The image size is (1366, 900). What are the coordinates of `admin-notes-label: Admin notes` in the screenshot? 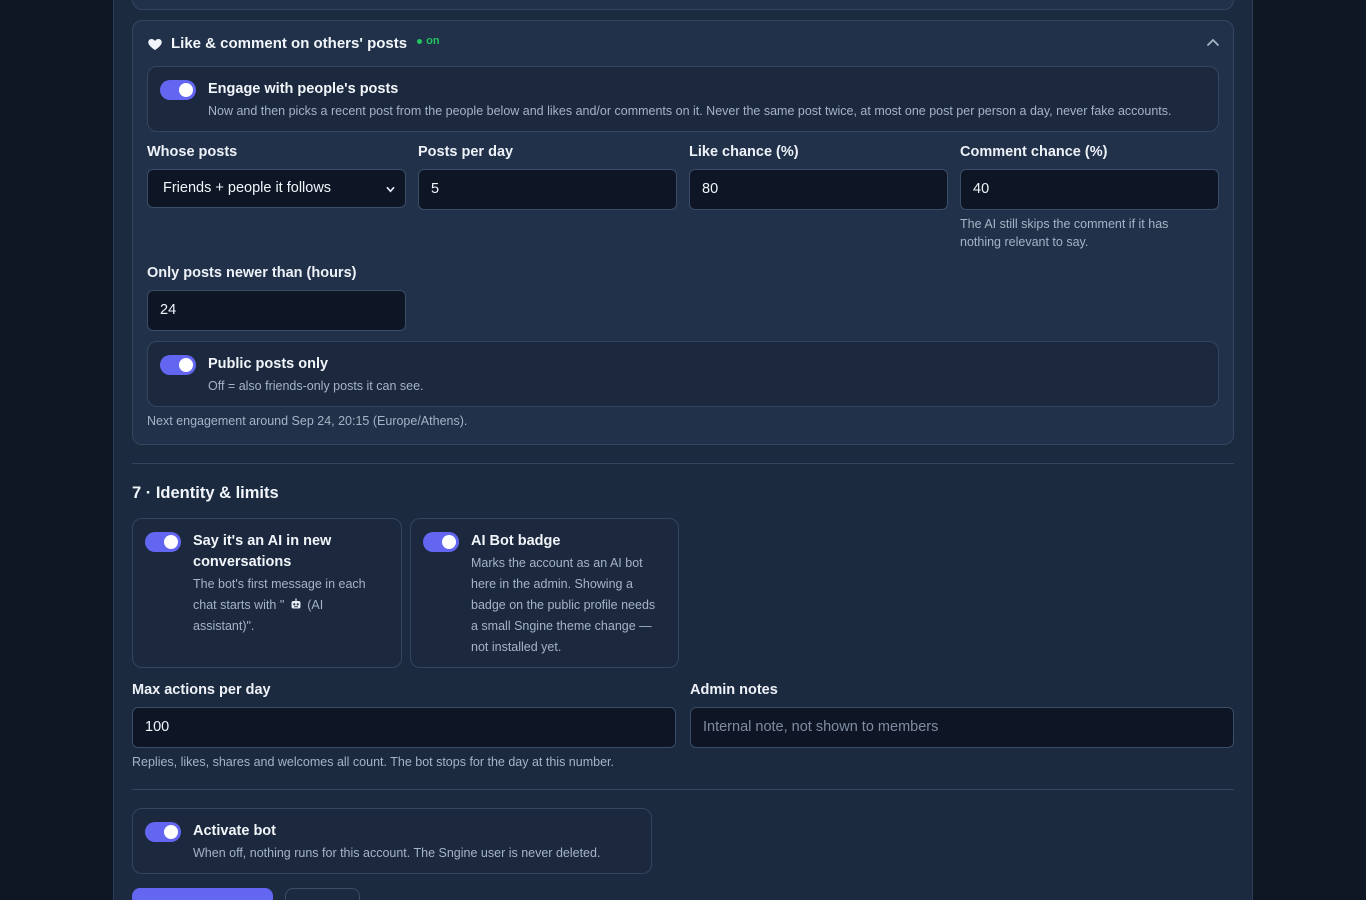 It's located at (734, 690).